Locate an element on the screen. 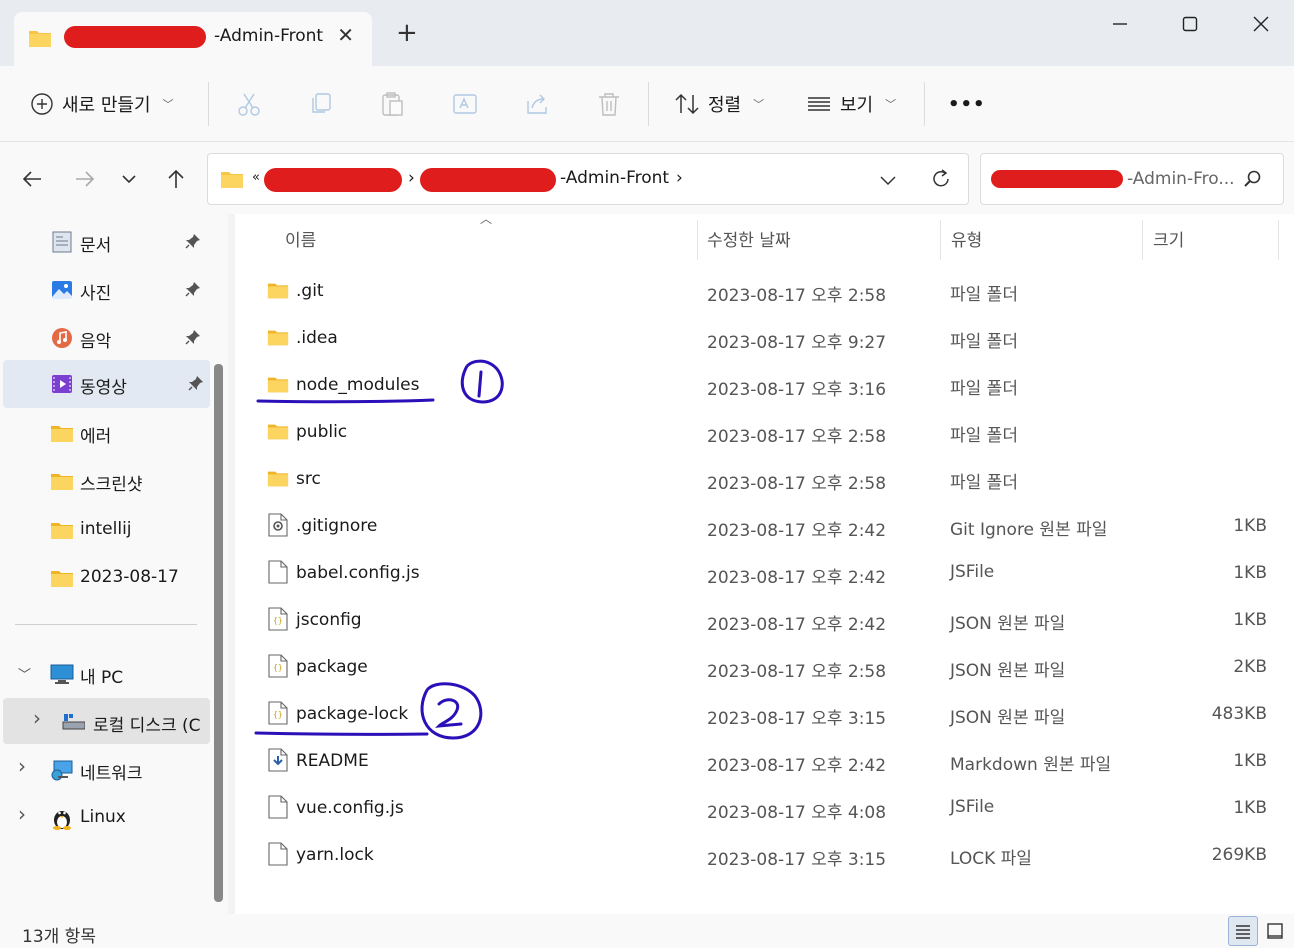  more-options-button: ••• is located at coordinates (967, 104).